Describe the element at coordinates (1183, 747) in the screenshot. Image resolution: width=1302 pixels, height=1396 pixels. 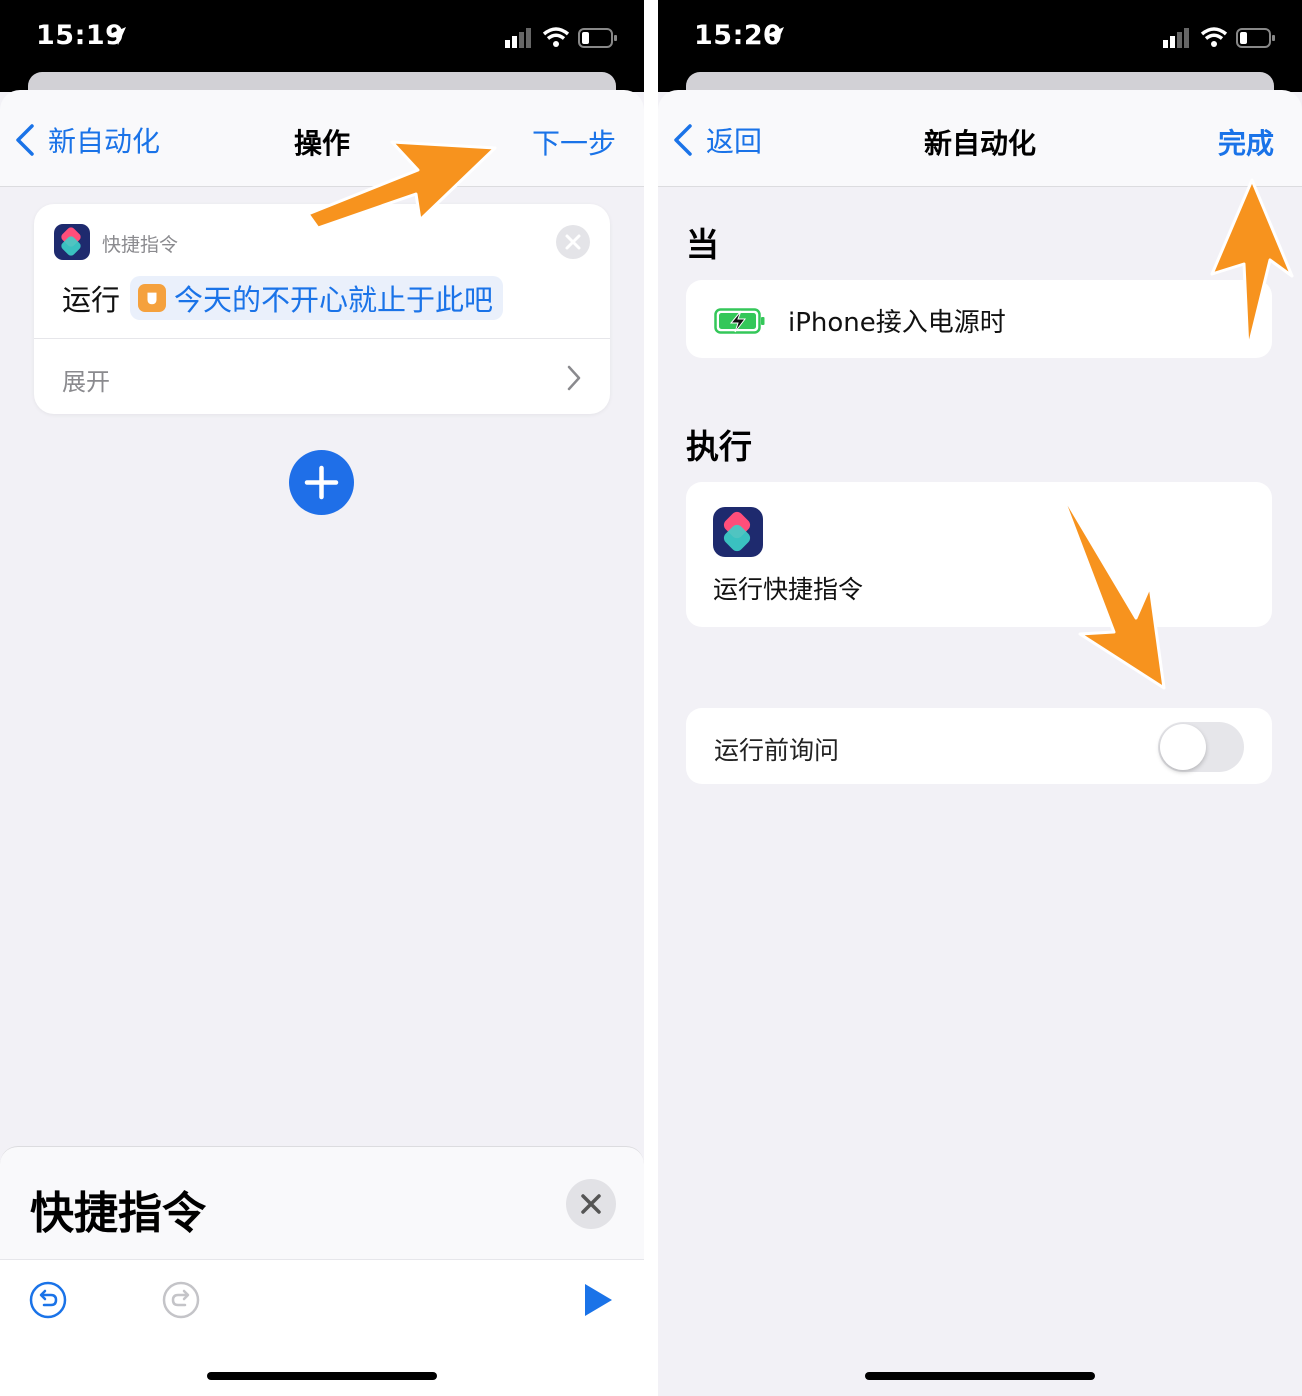
I see `toggle-knob` at that location.